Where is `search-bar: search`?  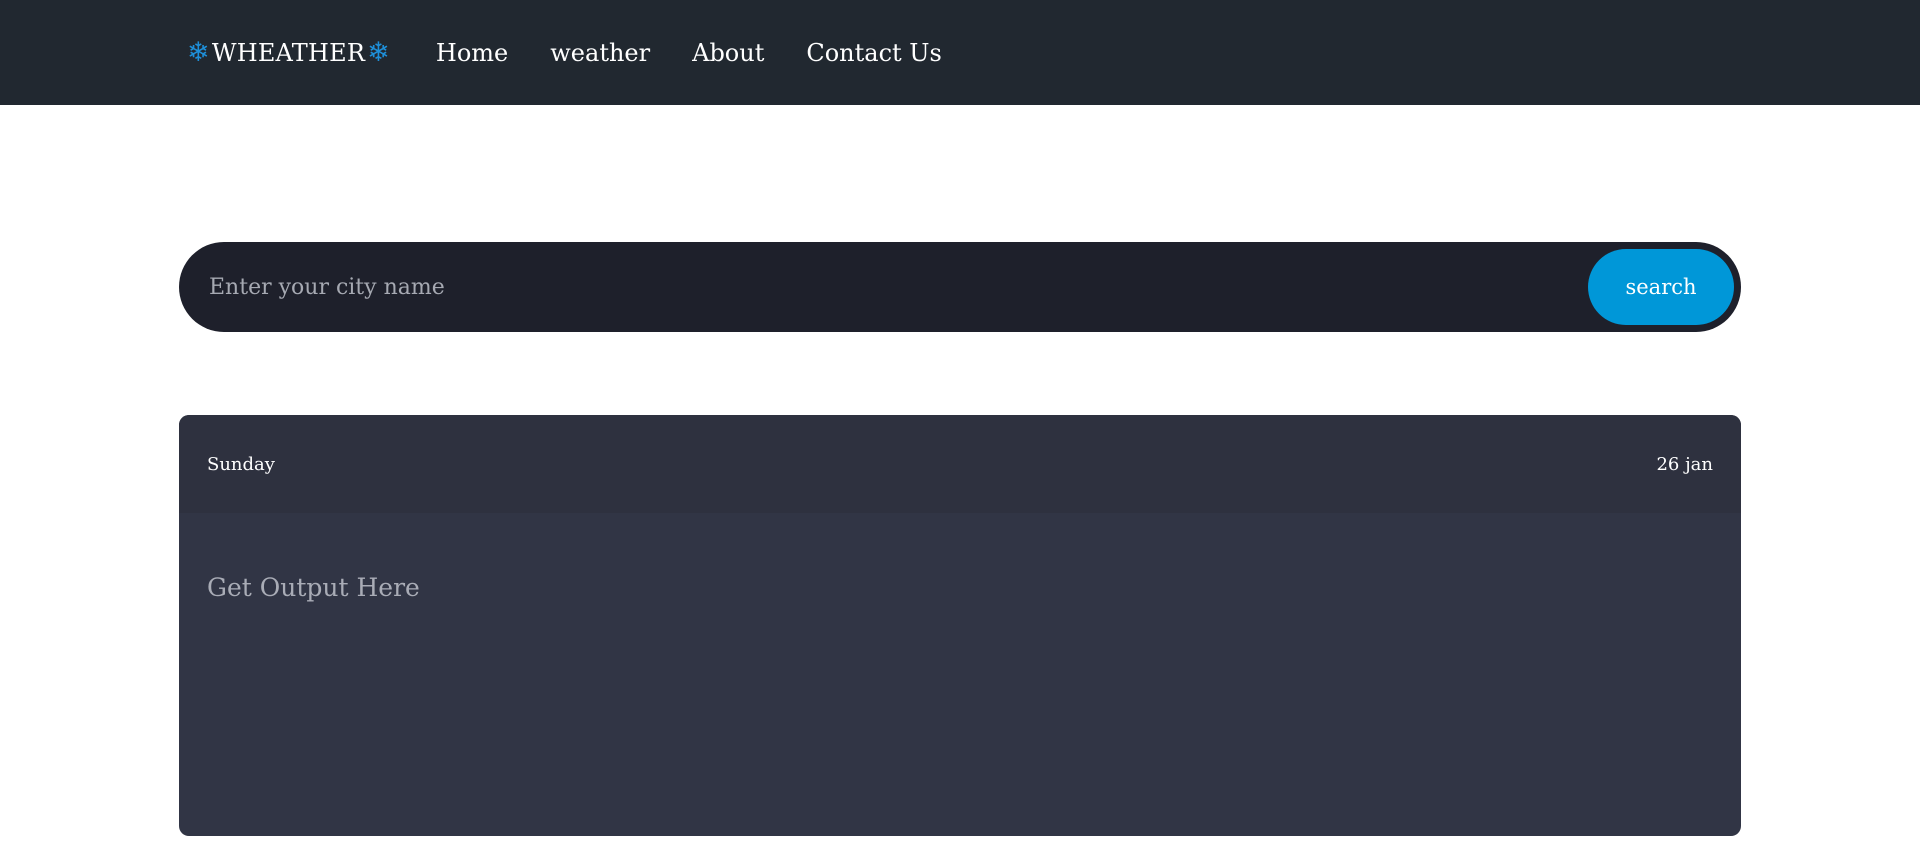
search-bar: search is located at coordinates (960, 287).